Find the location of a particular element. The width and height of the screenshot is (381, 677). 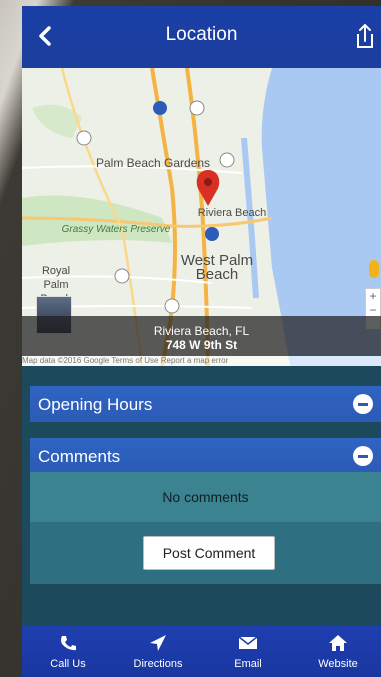

address-street: 748 W 9th St is located at coordinates (201, 345).